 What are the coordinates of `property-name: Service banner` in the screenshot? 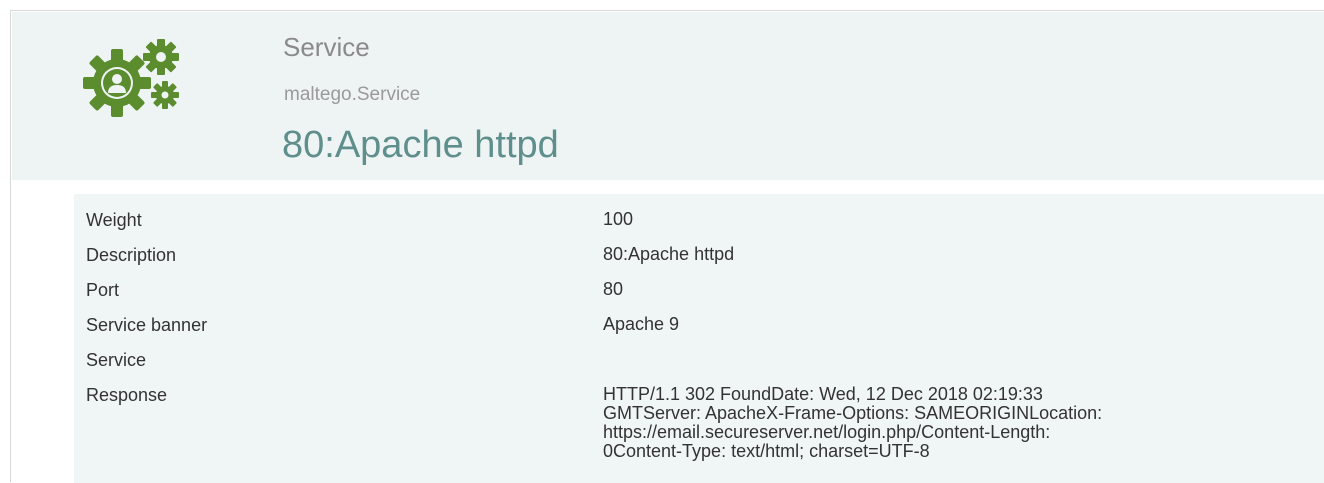 It's located at (147, 325).